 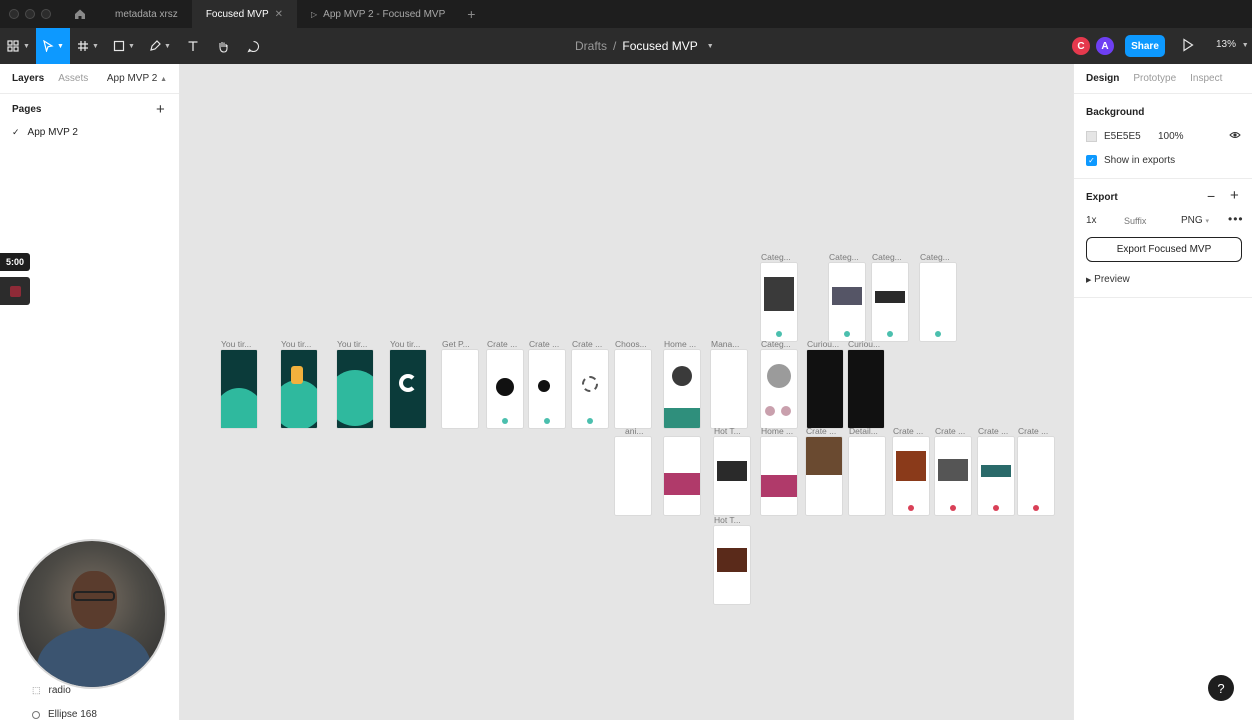 What do you see at coordinates (460, 389) in the screenshot?
I see `frame-get-phone` at bounding box center [460, 389].